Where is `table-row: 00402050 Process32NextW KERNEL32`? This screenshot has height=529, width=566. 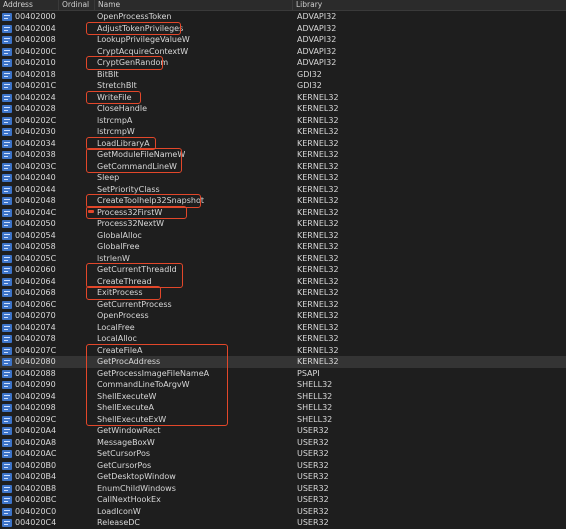
table-row: 00402050 Process32NextW KERNEL32 is located at coordinates (283, 224).